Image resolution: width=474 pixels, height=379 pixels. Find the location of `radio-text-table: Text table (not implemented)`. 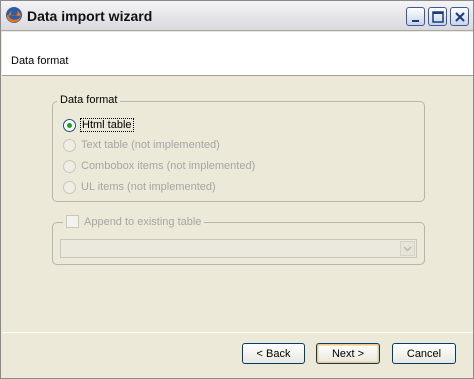

radio-text-table: Text table (not implemented) is located at coordinates (141, 145).